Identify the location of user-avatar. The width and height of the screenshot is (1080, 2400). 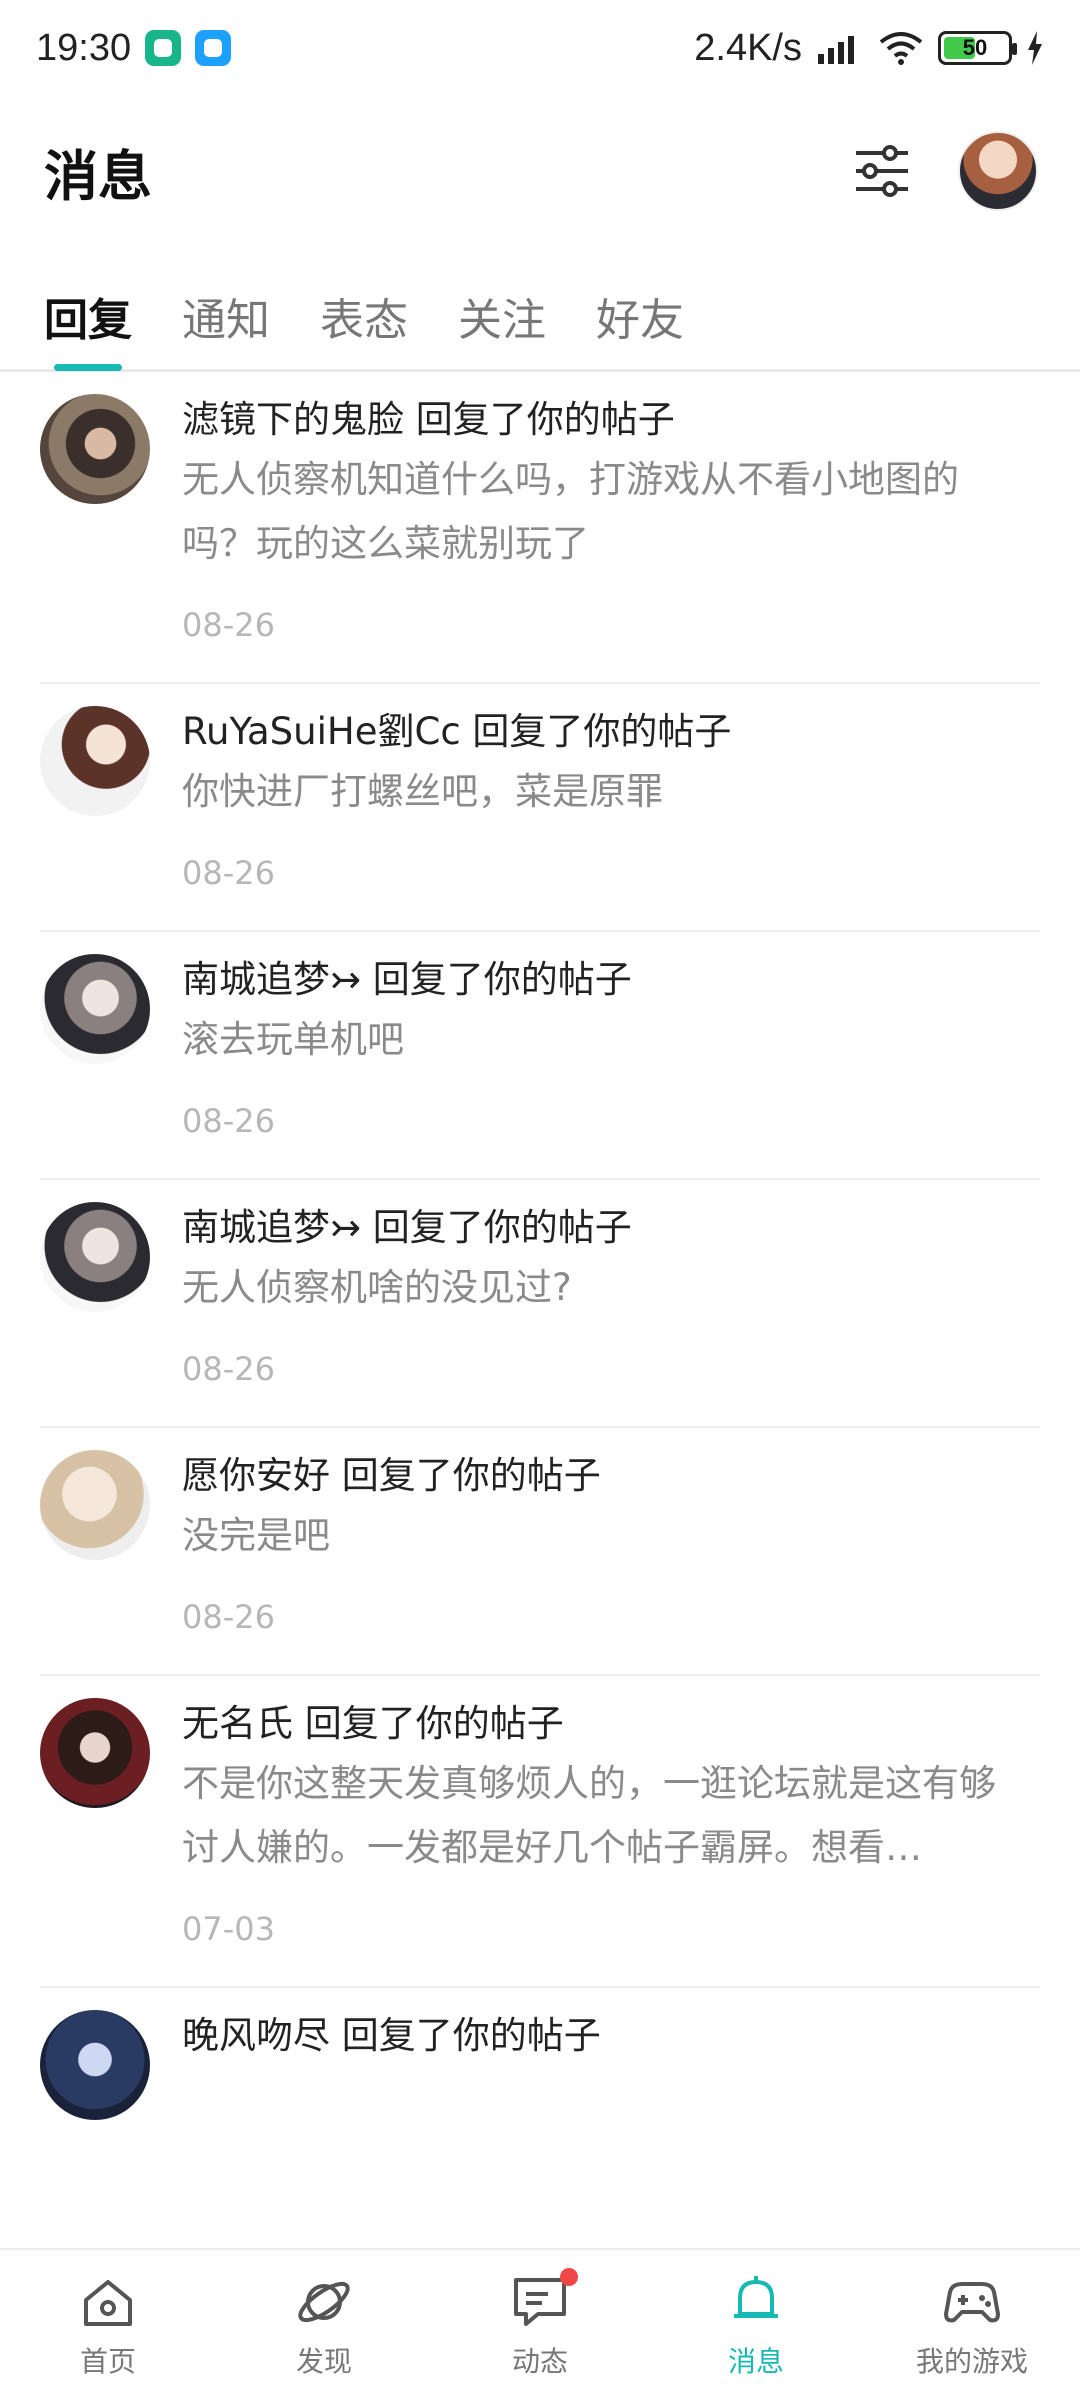
(998, 171).